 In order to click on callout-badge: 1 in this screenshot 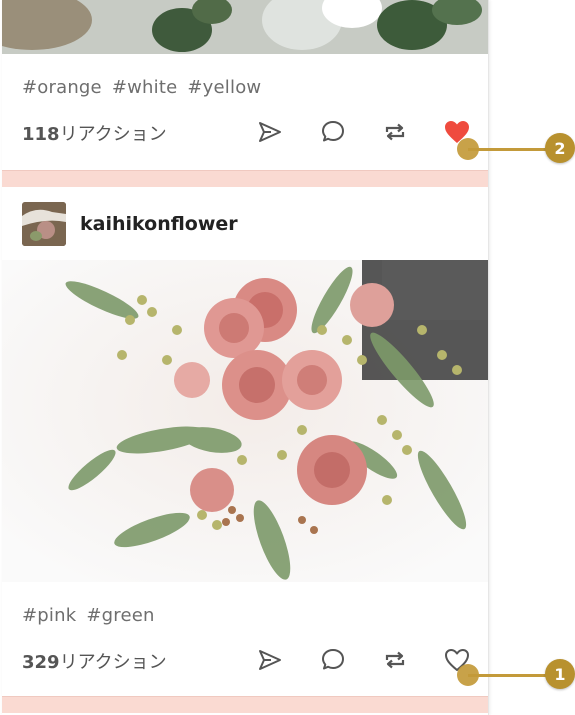, I will do `click(560, 674)`.